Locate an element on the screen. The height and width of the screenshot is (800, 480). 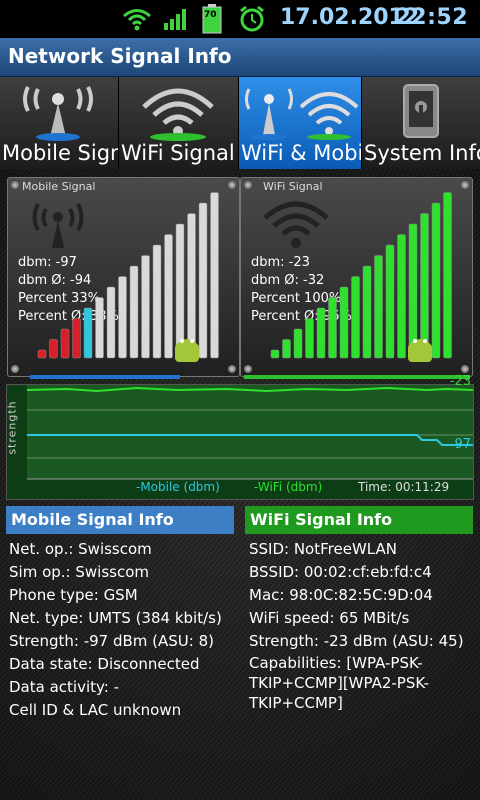
list-item: Sim op.: Swisscom is located at coordinates (79, 572).